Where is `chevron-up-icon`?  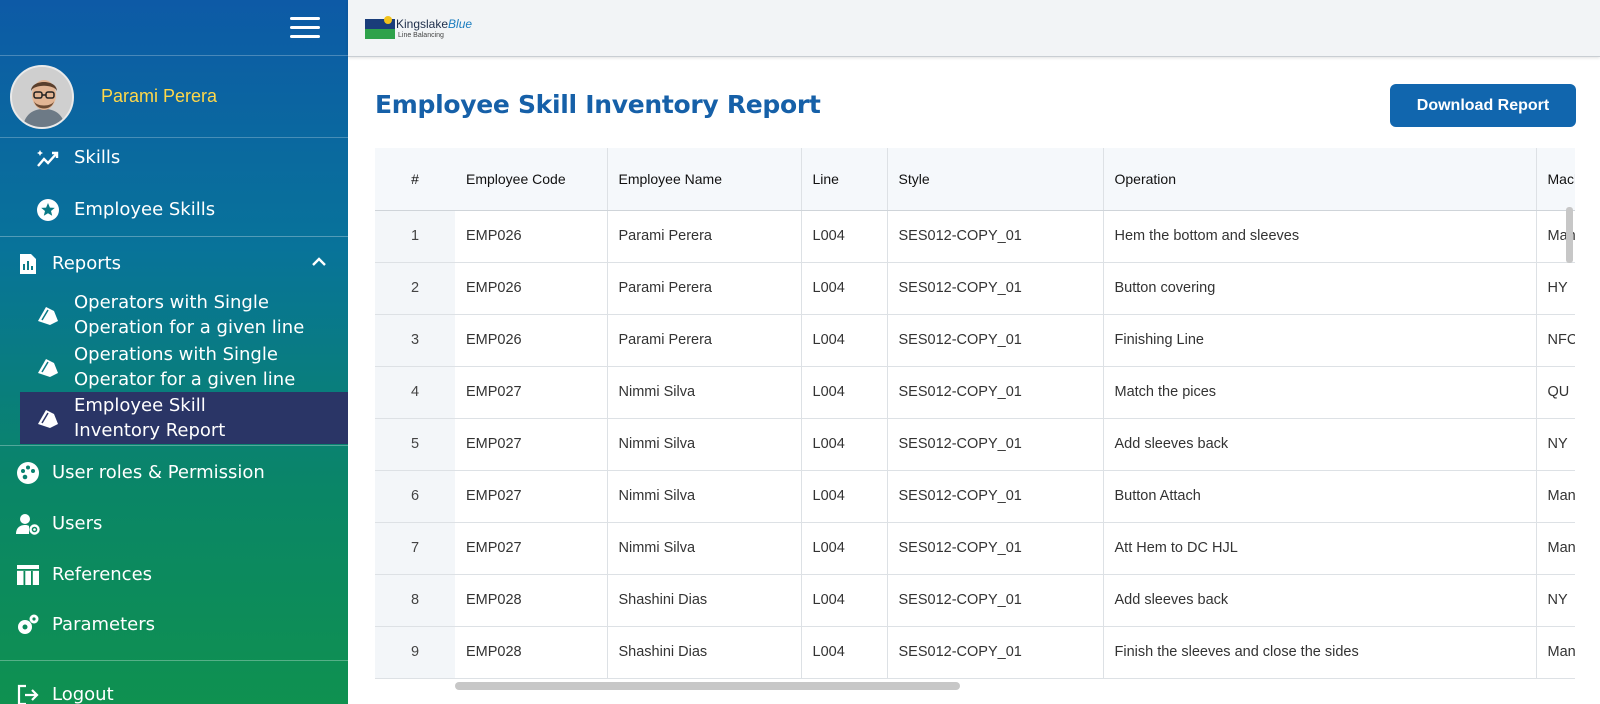
chevron-up-icon is located at coordinates (319, 262).